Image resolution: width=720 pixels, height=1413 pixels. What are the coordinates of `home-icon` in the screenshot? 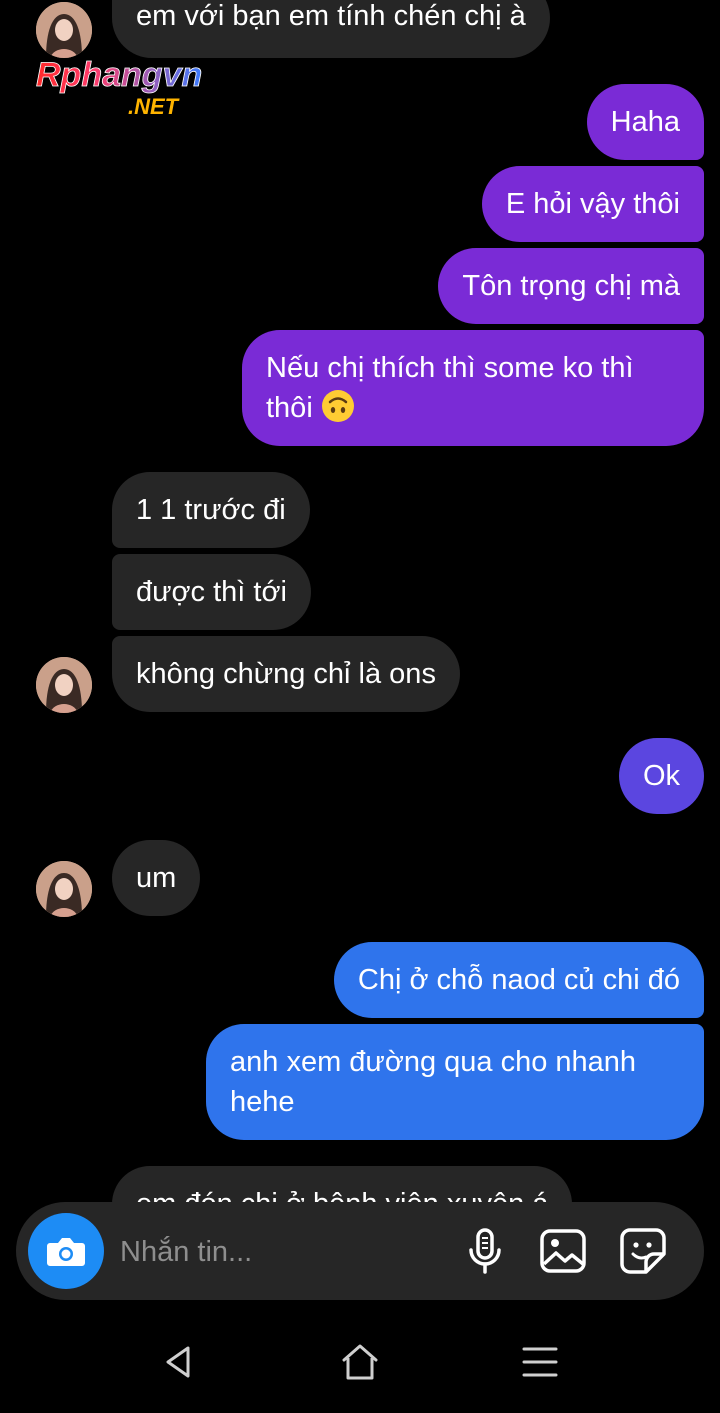 It's located at (360, 1362).